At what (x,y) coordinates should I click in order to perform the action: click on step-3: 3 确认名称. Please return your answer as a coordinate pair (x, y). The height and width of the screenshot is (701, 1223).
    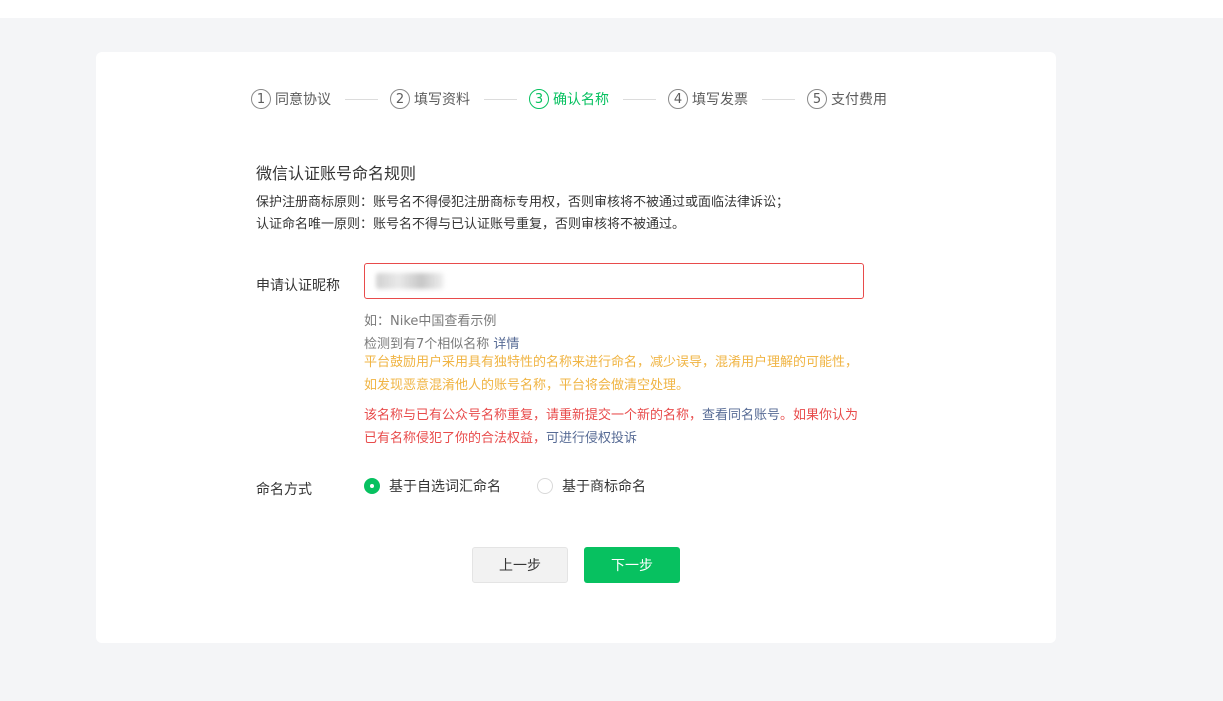
    Looking at the image, I should click on (569, 99).